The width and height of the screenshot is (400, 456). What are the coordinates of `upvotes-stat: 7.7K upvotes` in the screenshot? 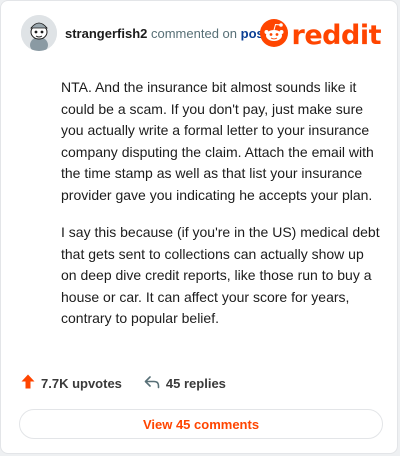 It's located at (71, 383).